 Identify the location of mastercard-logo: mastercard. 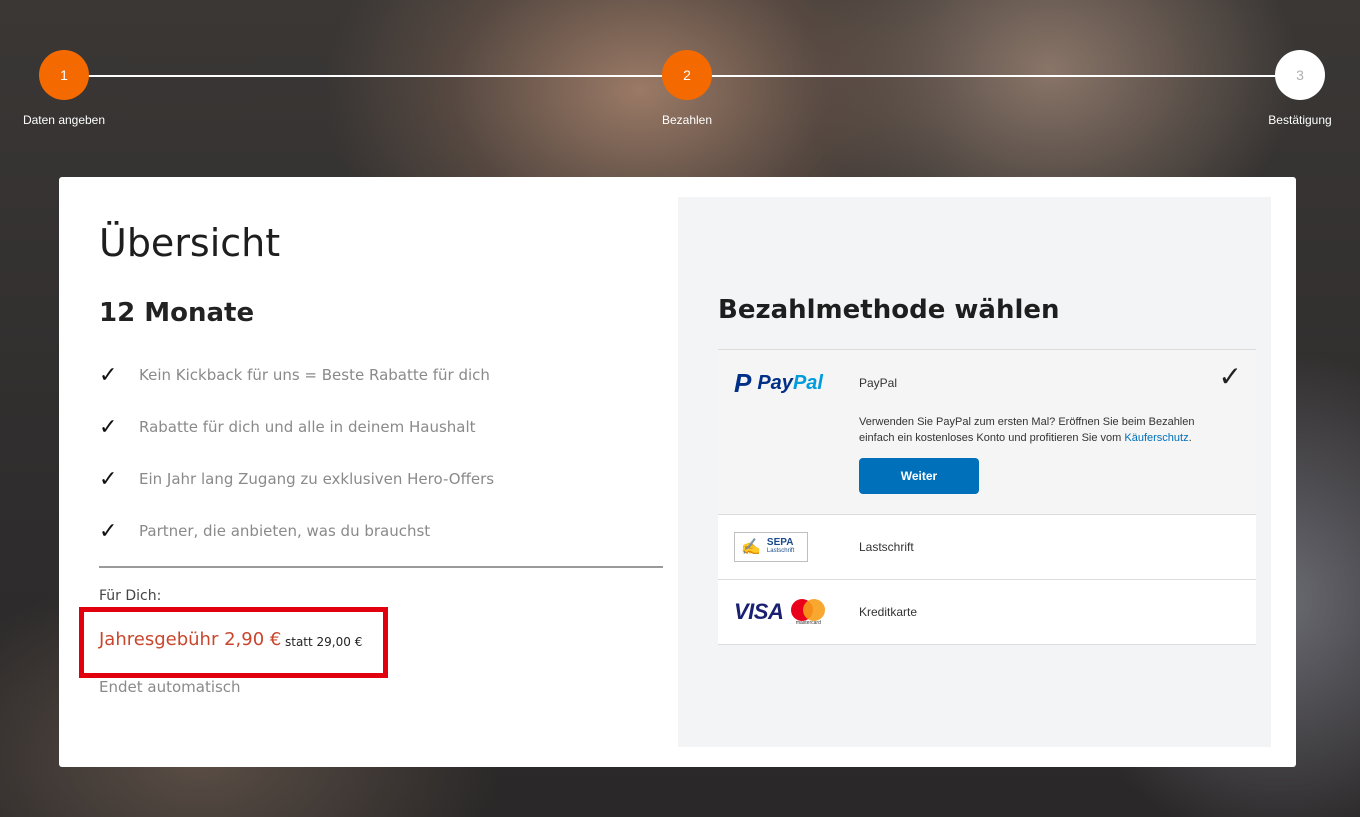
(808, 612).